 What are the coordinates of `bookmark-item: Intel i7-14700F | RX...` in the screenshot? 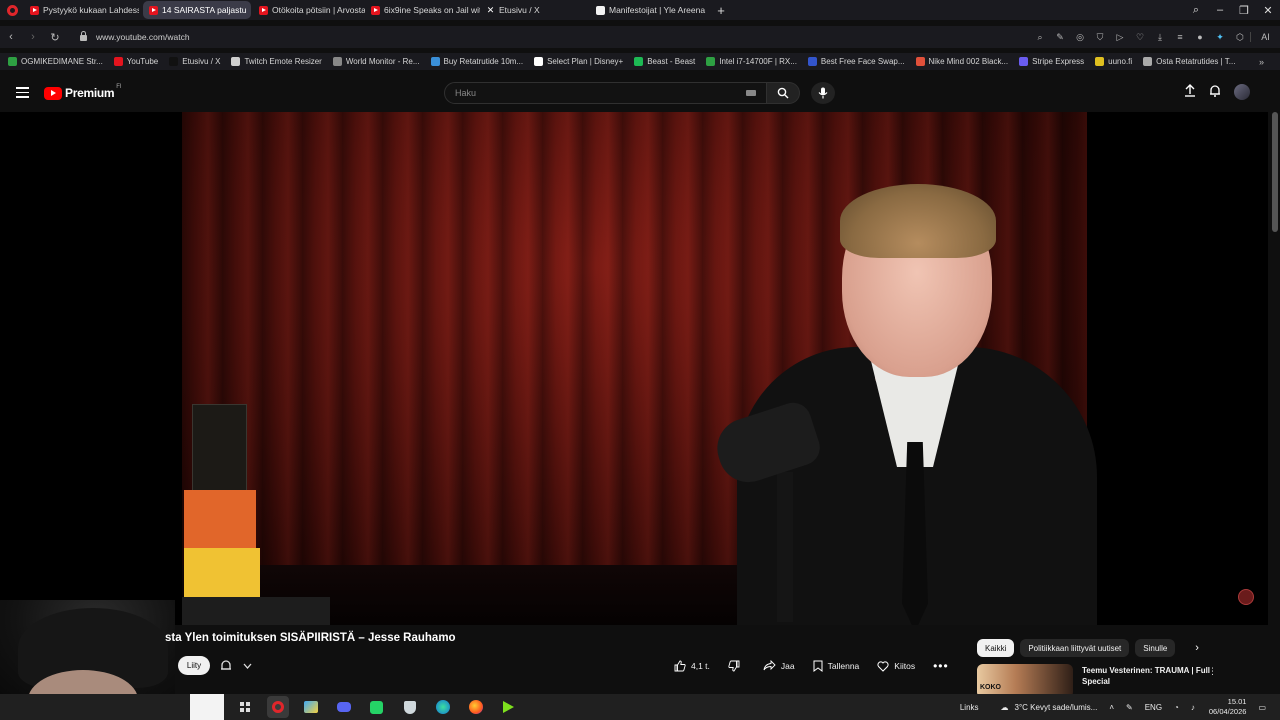 It's located at (751, 61).